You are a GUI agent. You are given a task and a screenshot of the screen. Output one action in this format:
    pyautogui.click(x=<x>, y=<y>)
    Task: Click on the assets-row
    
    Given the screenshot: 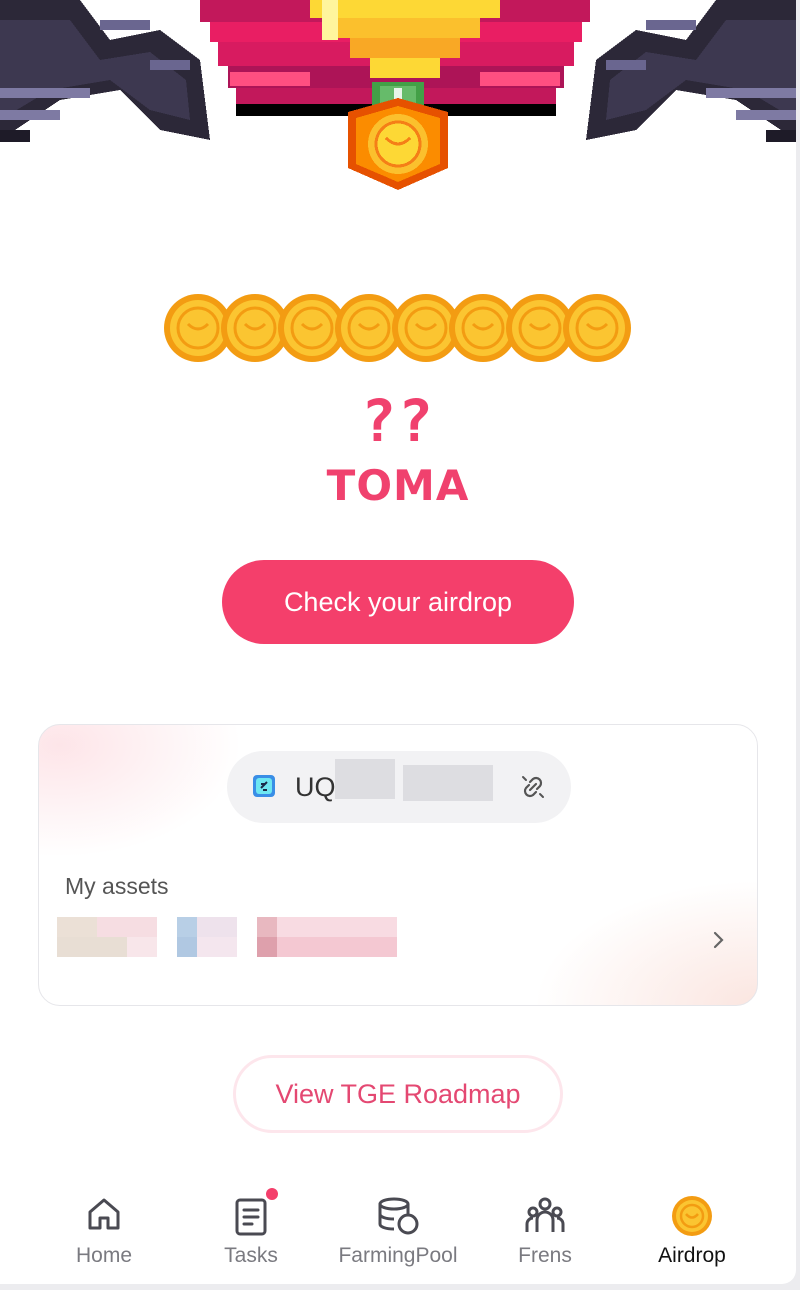 What is the action you would take?
    pyautogui.click(x=402, y=937)
    